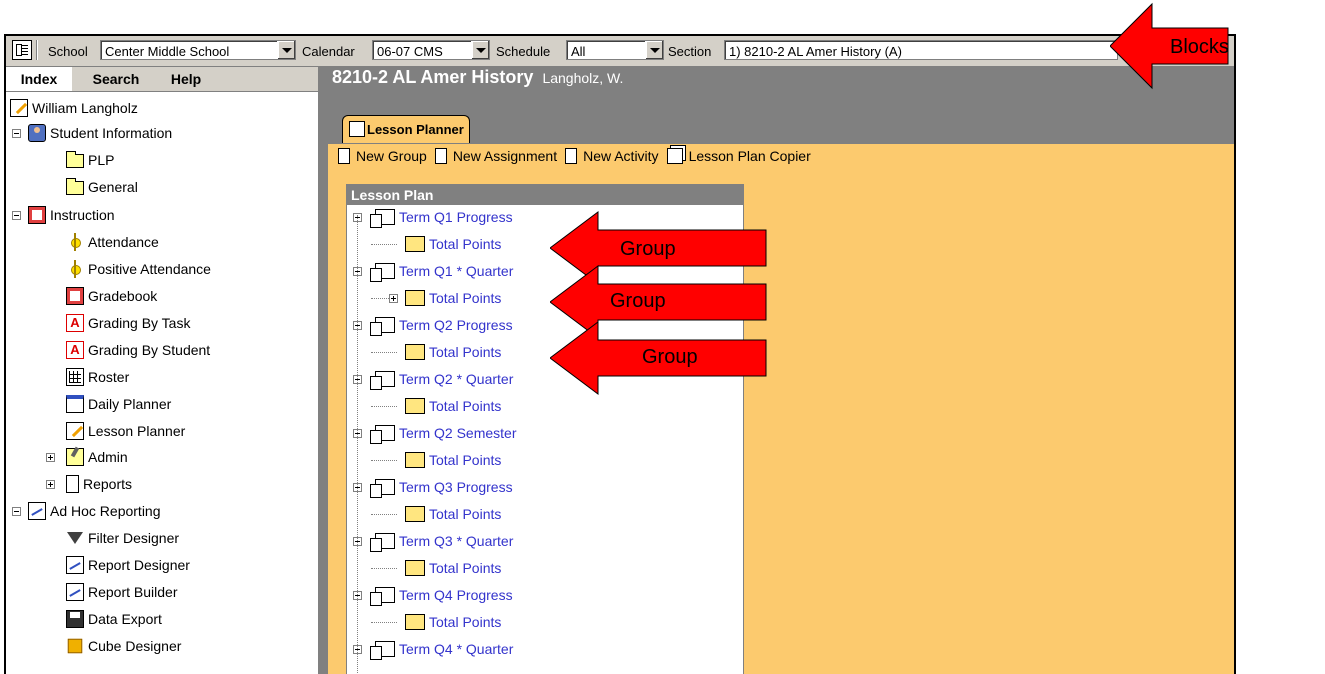 The height and width of the screenshot is (674, 1325). What do you see at coordinates (198, 50) in the screenshot?
I see `school-select: Center Middle School` at bounding box center [198, 50].